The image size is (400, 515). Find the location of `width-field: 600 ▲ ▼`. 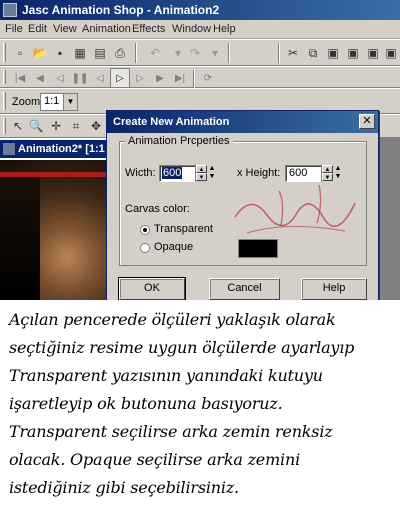

width-field: 600 ▲ ▼ is located at coordinates (183, 173).